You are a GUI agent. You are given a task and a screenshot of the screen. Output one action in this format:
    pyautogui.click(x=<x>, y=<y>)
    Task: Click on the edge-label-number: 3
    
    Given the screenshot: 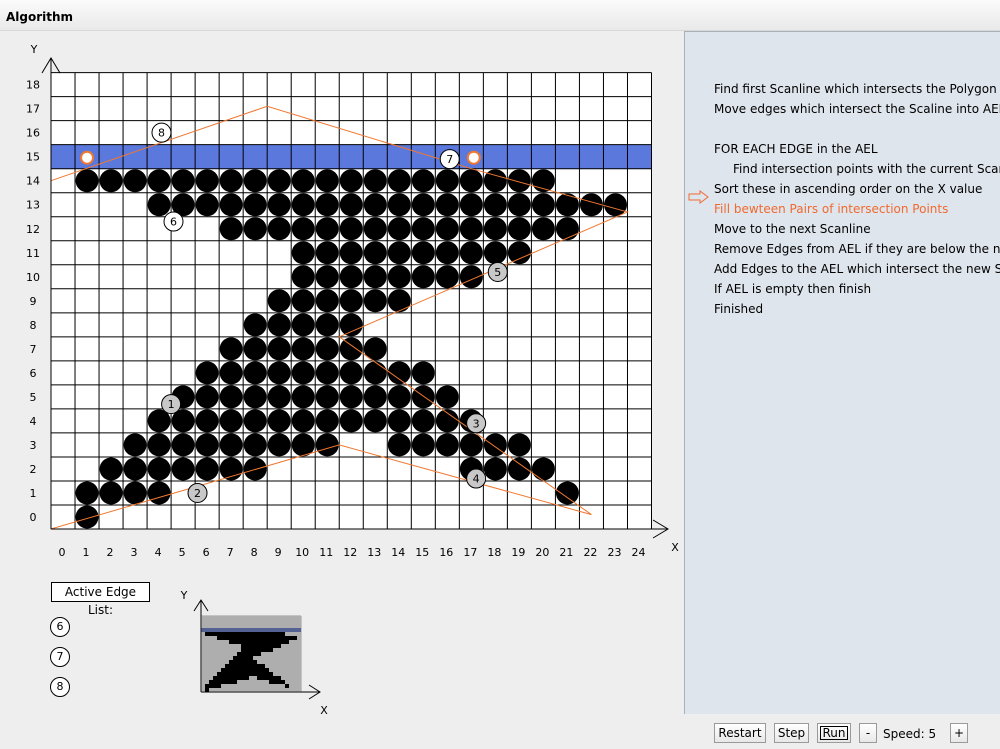 What is the action you would take?
    pyautogui.click(x=476, y=423)
    